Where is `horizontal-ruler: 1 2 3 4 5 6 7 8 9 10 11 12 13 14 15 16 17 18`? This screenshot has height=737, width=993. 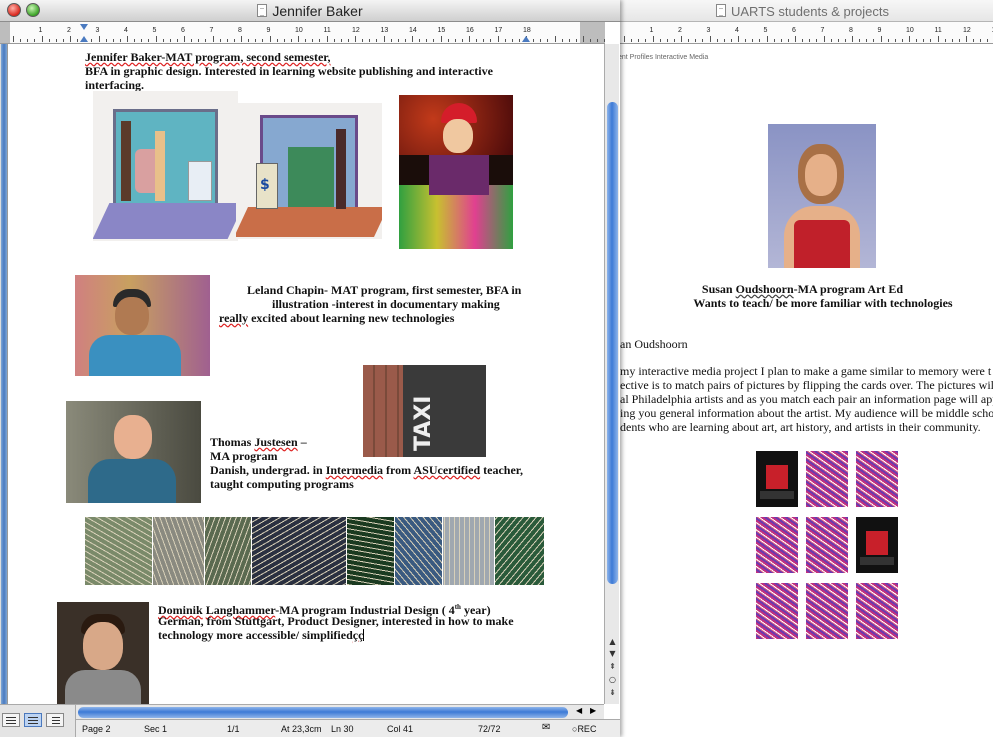 horizontal-ruler: 1 2 3 4 5 6 7 8 9 10 11 12 13 14 15 16 17 18 is located at coordinates (303, 33).